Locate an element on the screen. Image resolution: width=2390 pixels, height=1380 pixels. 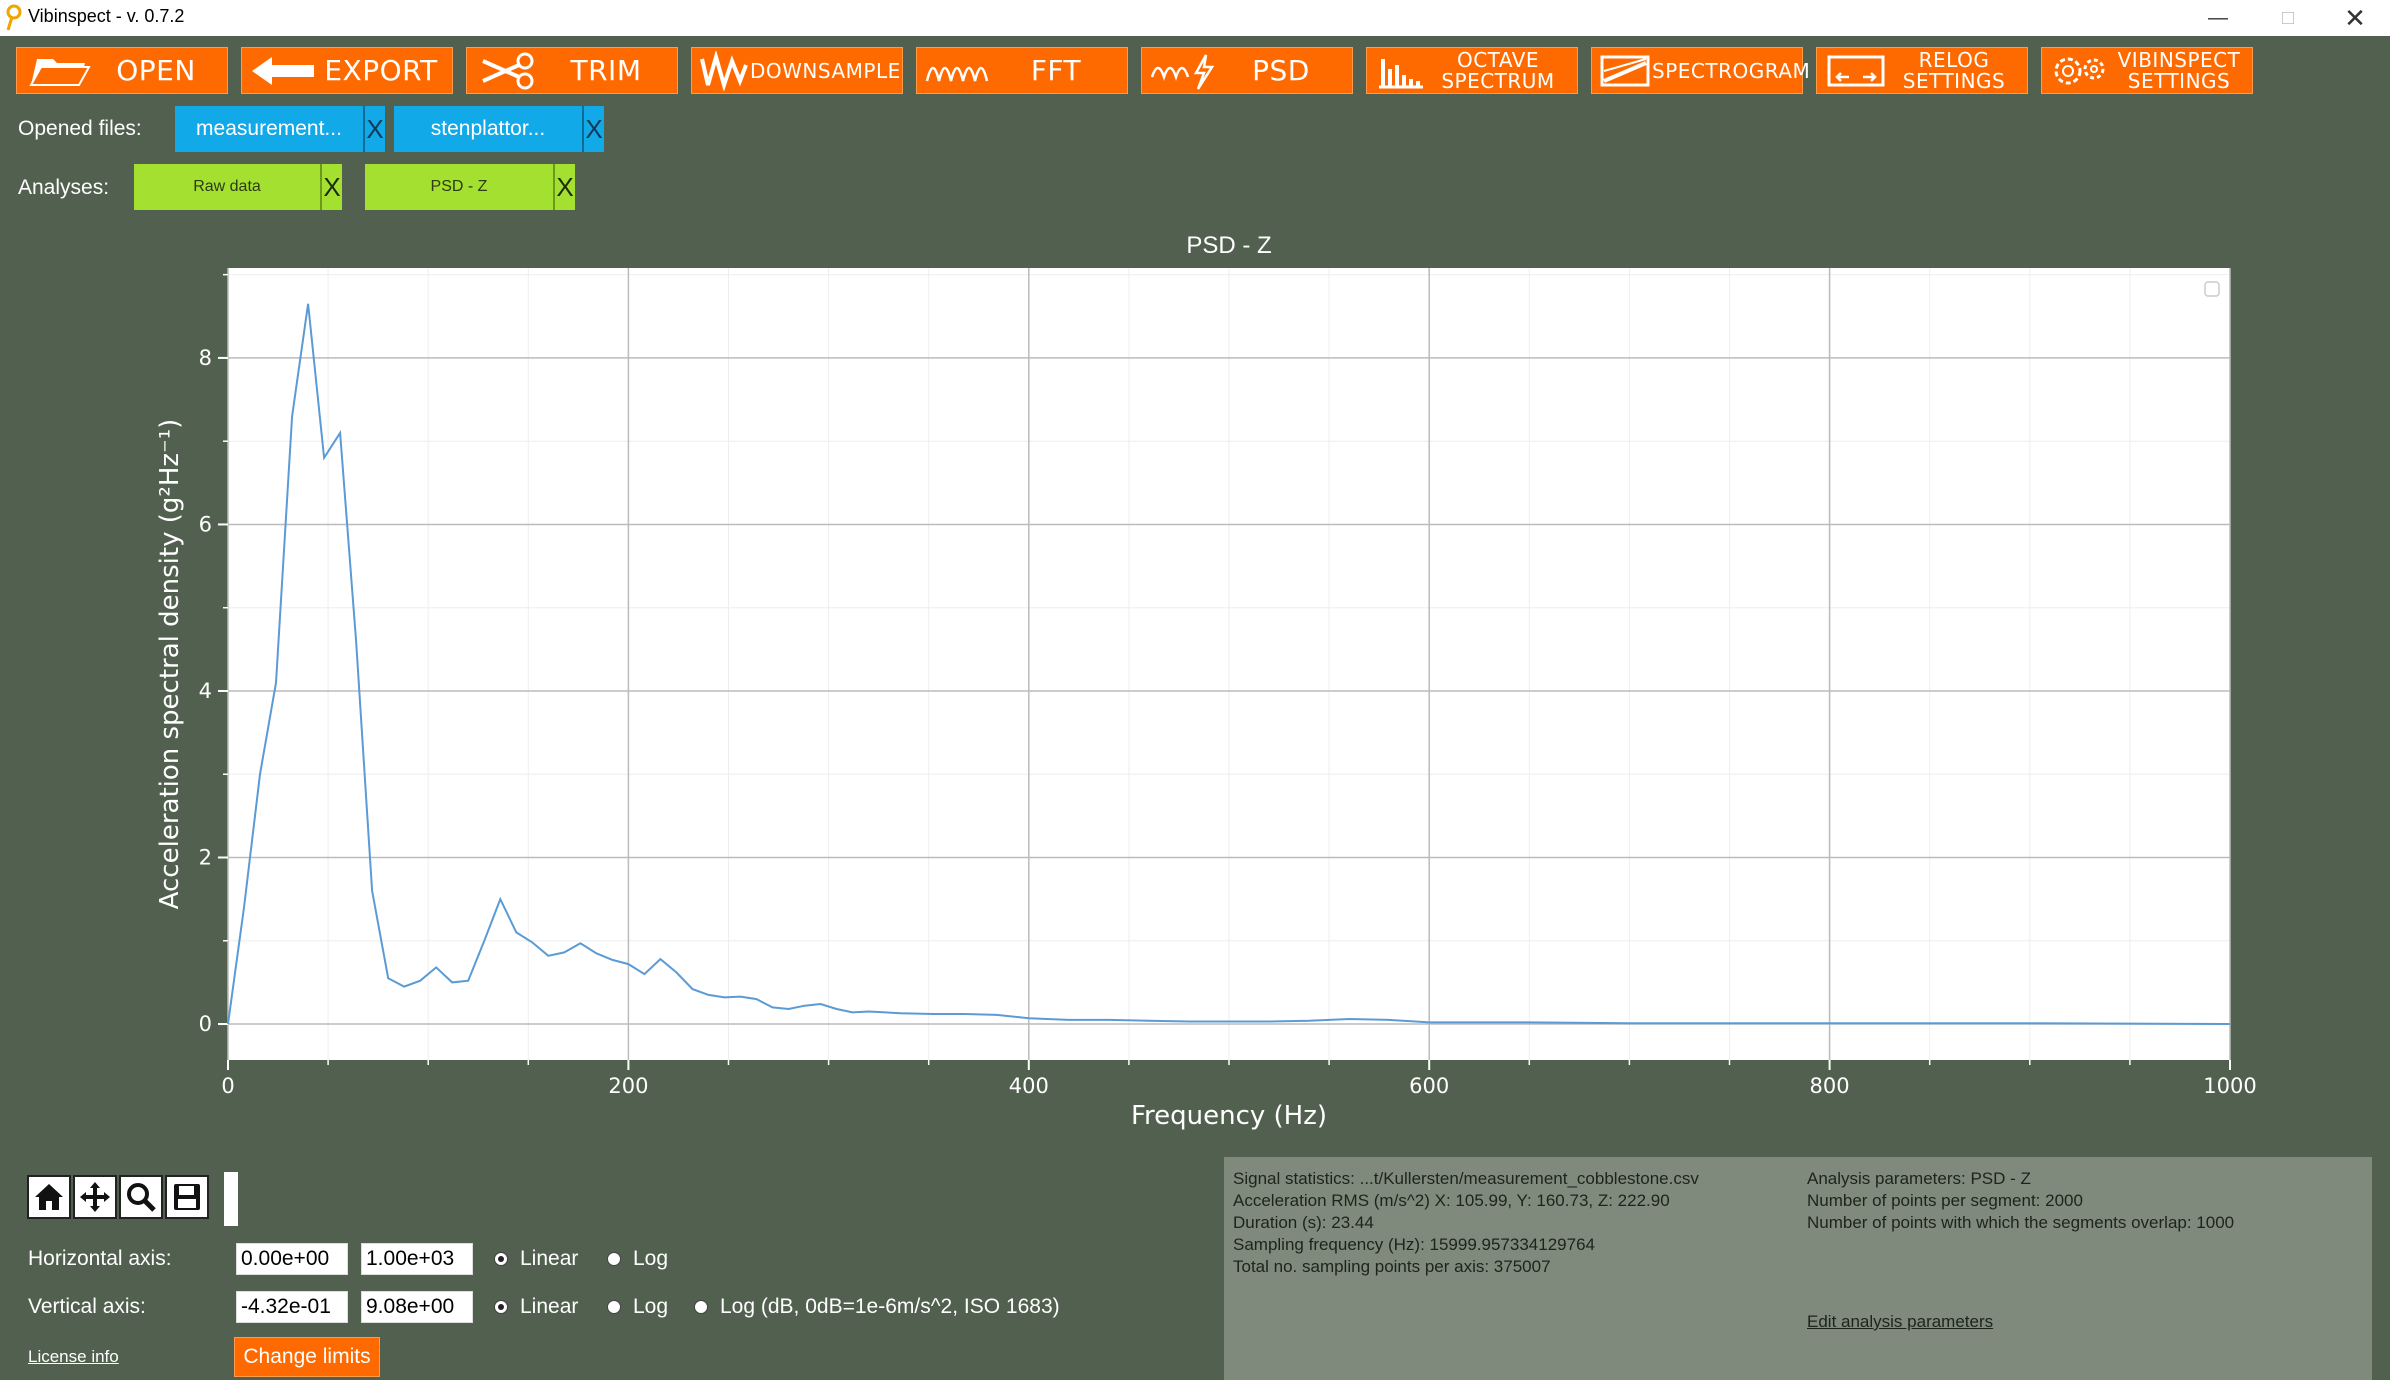
zoom-button is located at coordinates (141, 1197).